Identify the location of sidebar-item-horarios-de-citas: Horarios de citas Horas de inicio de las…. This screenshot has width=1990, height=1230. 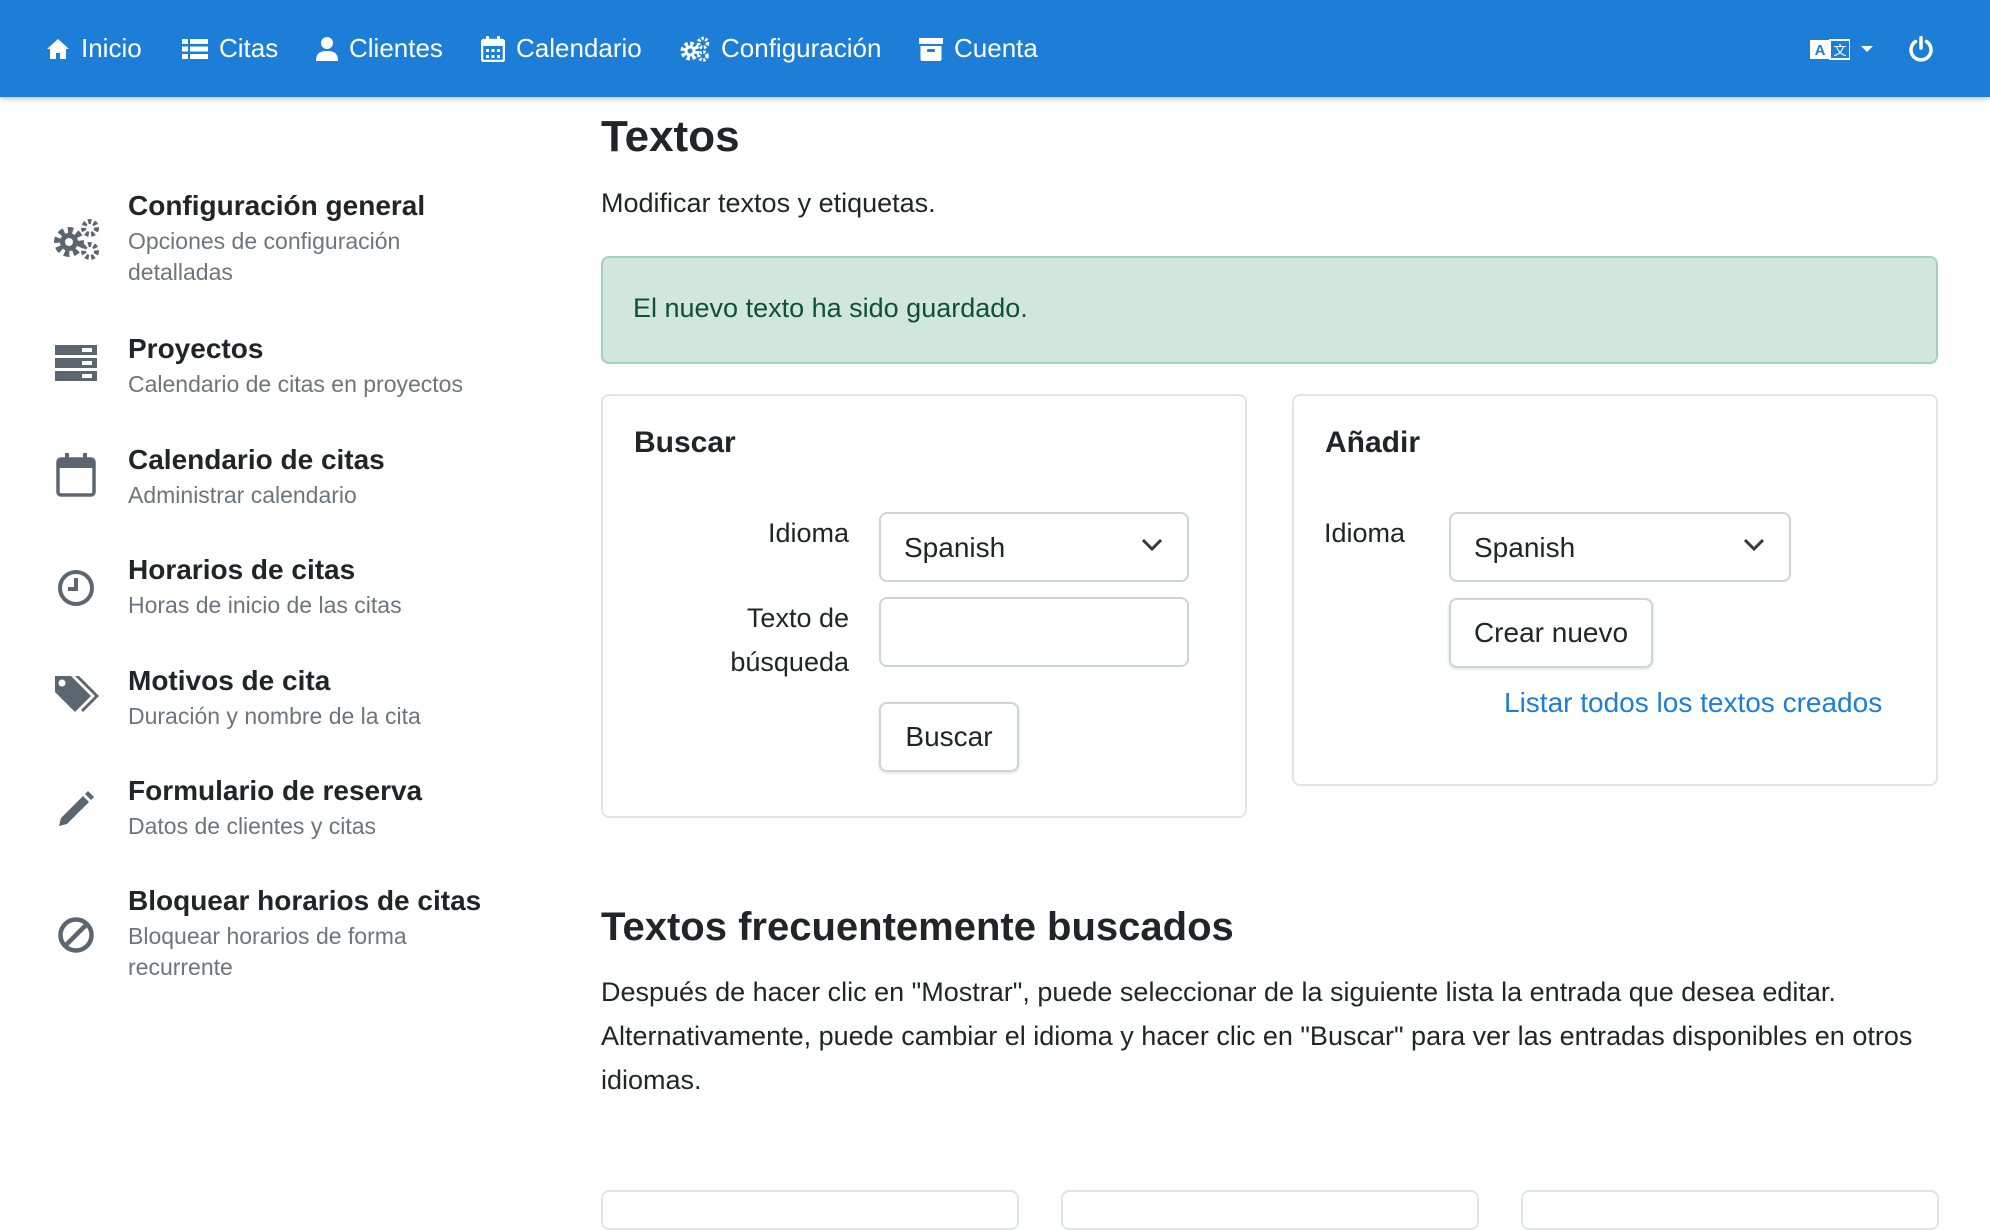
(282, 604).